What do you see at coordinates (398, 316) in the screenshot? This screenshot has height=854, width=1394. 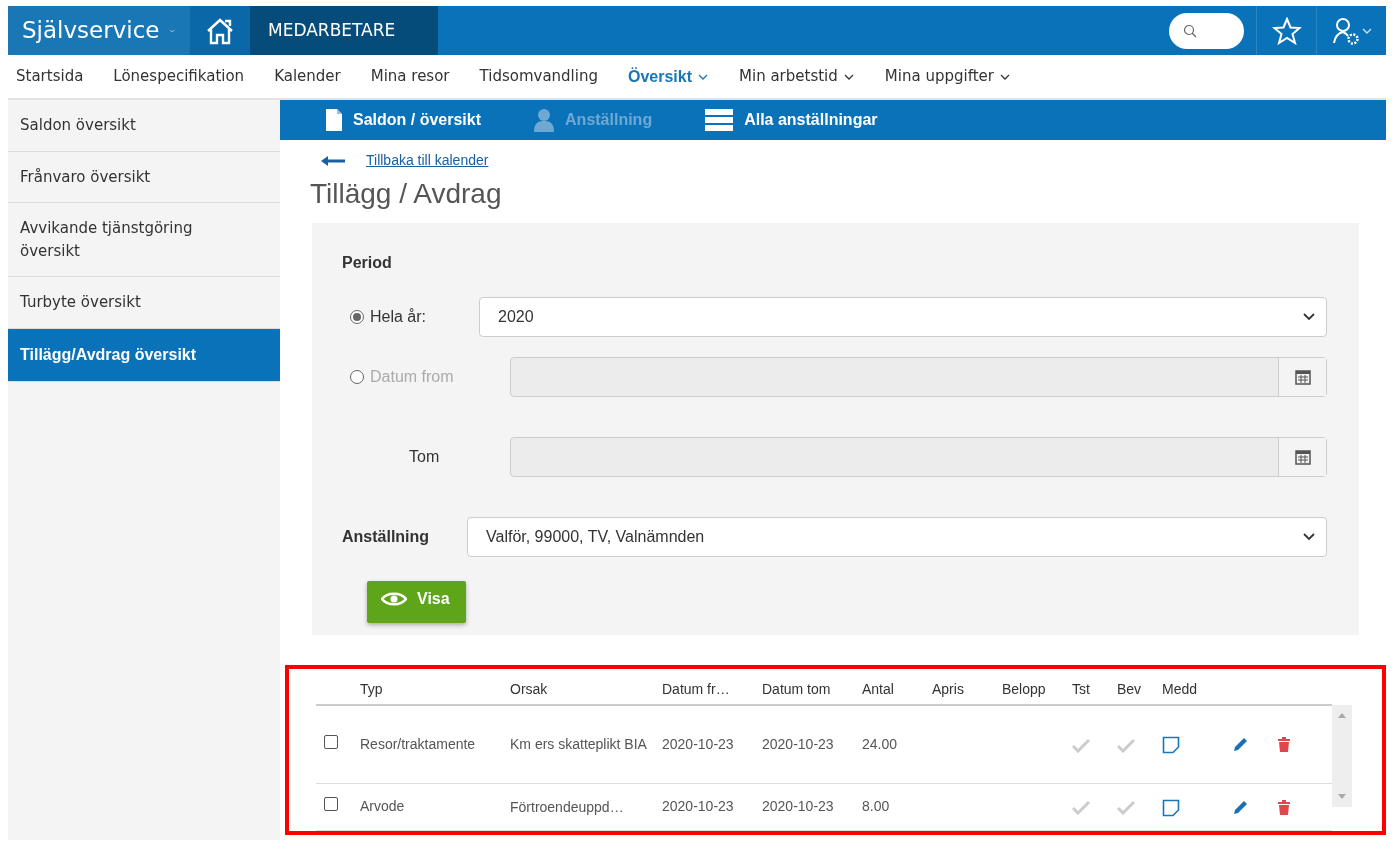 I see `radio-label: Hela år:` at bounding box center [398, 316].